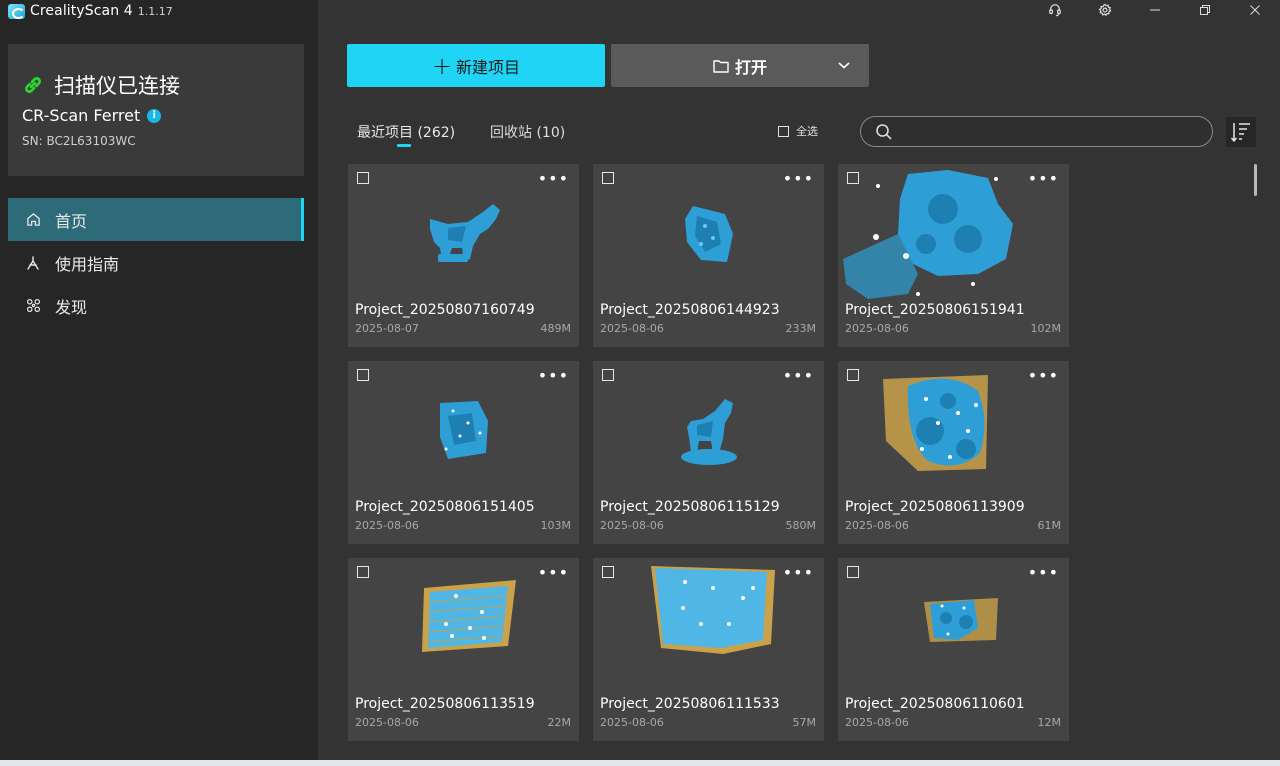 The image size is (1280, 766). What do you see at coordinates (640, 763) in the screenshot?
I see `taskbar-edge` at bounding box center [640, 763].